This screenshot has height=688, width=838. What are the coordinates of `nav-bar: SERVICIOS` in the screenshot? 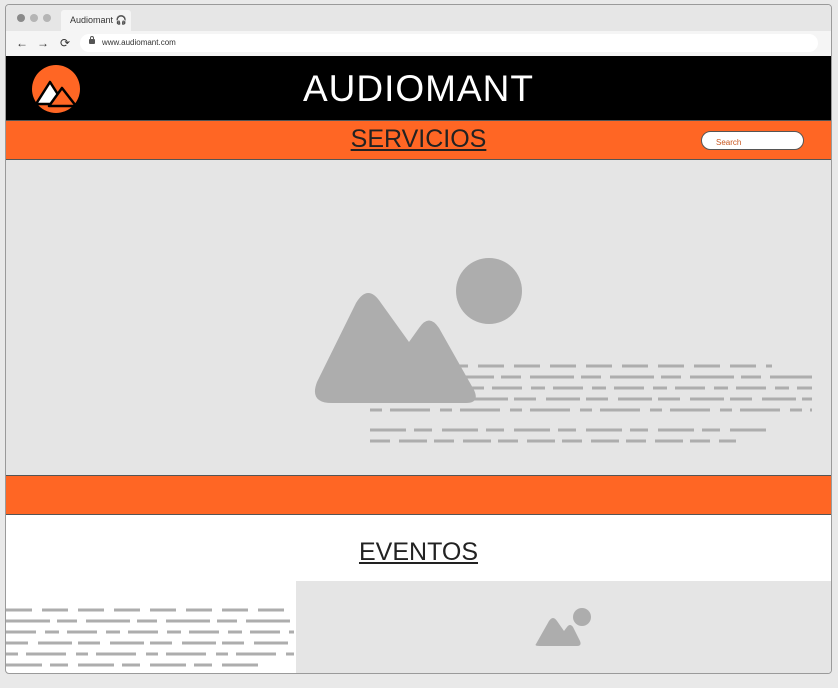 It's located at (418, 140).